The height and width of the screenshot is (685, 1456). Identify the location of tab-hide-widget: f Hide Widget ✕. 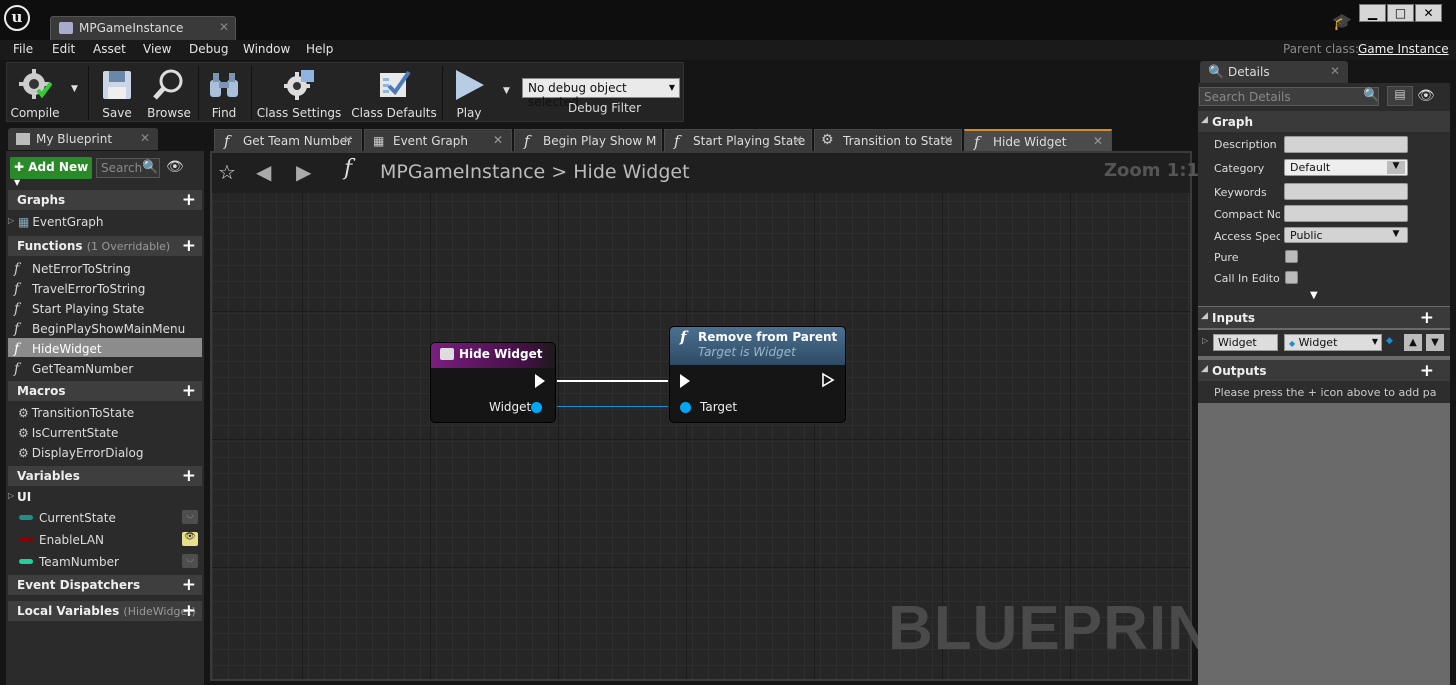
(1038, 140).